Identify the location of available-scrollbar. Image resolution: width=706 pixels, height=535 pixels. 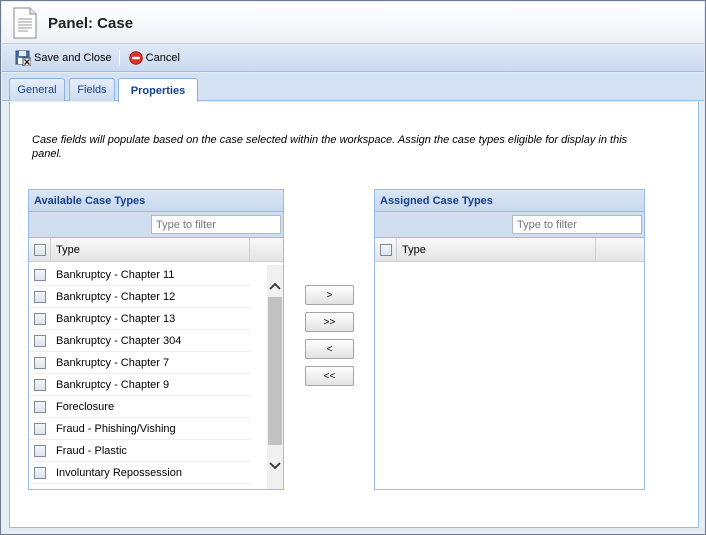
(275, 377).